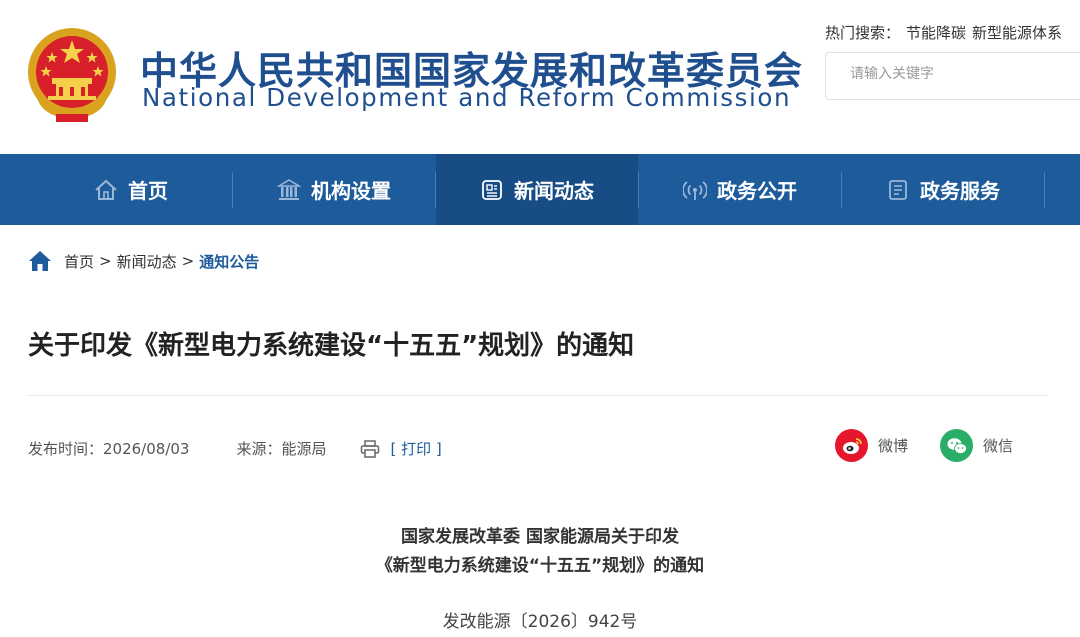  What do you see at coordinates (109, 449) in the screenshot?
I see `publish-date: 发布时间：2026/08/03` at bounding box center [109, 449].